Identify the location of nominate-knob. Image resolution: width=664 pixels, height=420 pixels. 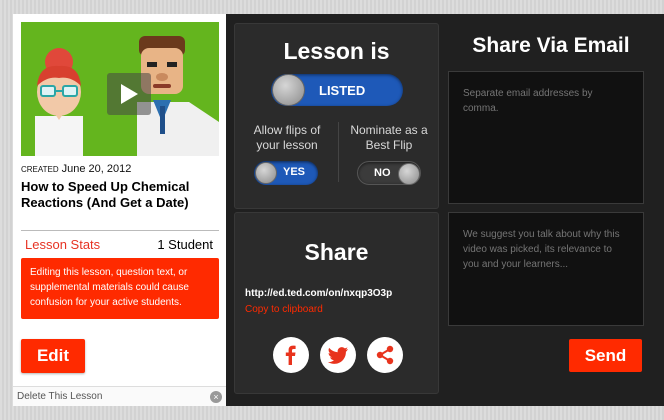
(409, 174).